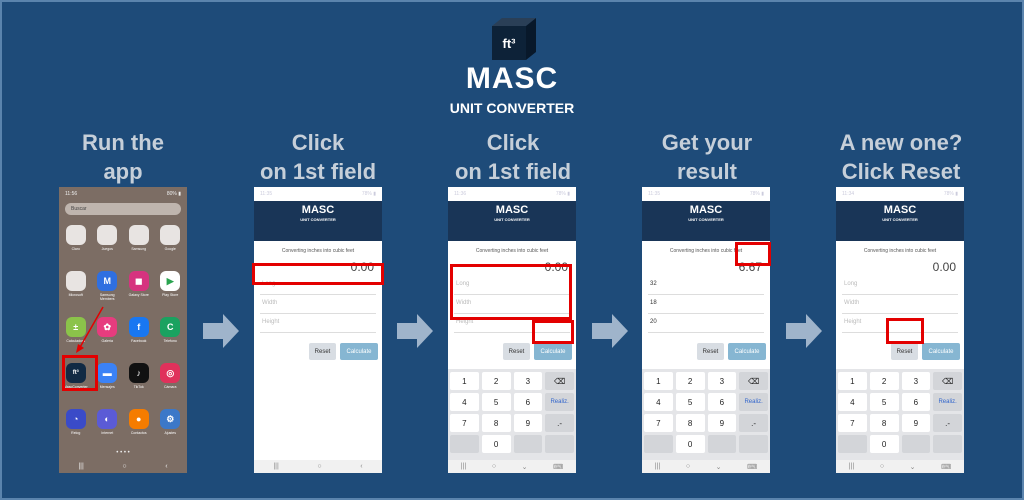  I want to click on app-subtitle: UNIT CONVERTER, so click(512, 219).